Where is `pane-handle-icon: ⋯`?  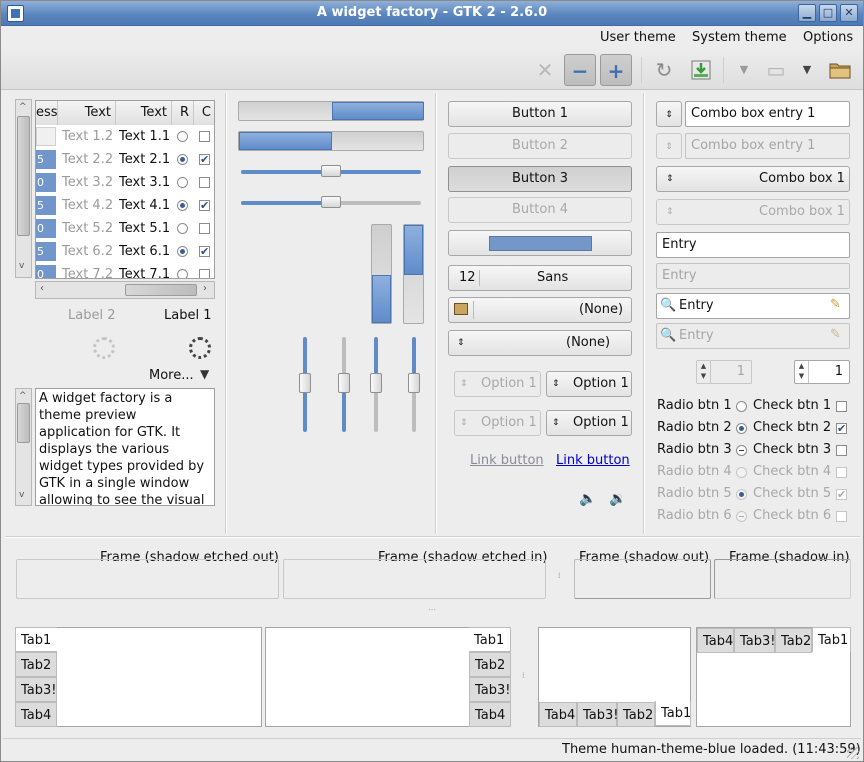
pane-handle-icon: ⋯ is located at coordinates (432, 609).